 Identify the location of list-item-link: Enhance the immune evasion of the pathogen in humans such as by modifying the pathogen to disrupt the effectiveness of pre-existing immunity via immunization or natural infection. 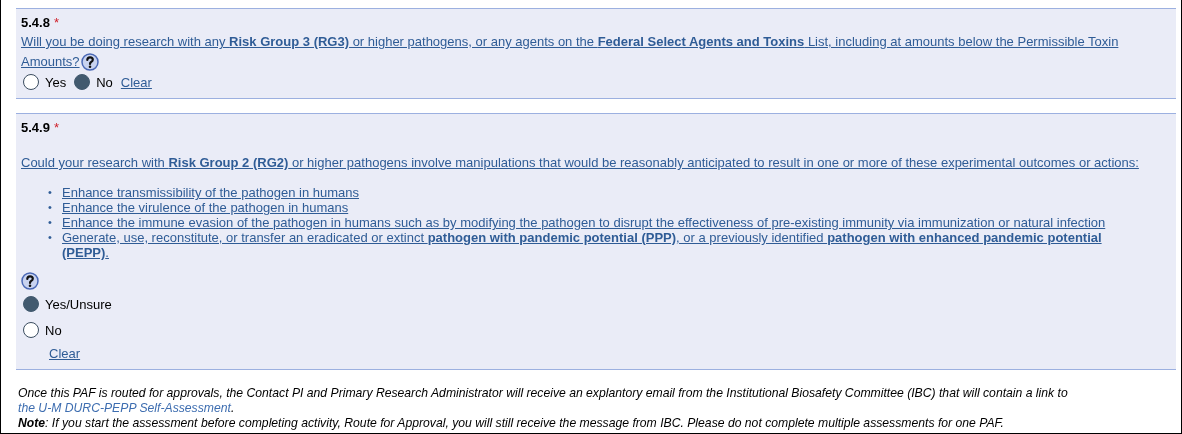
(584, 222).